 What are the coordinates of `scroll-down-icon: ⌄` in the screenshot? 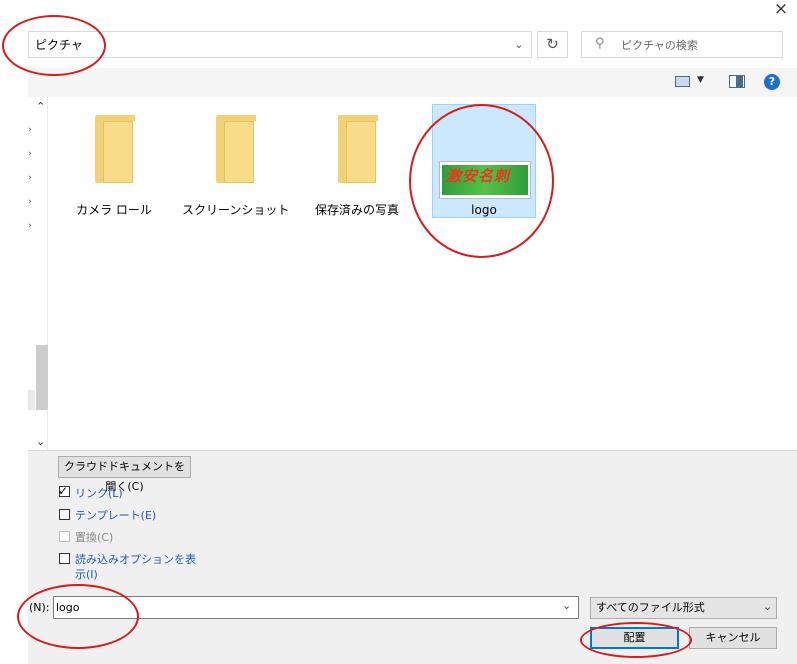 It's located at (40, 441).